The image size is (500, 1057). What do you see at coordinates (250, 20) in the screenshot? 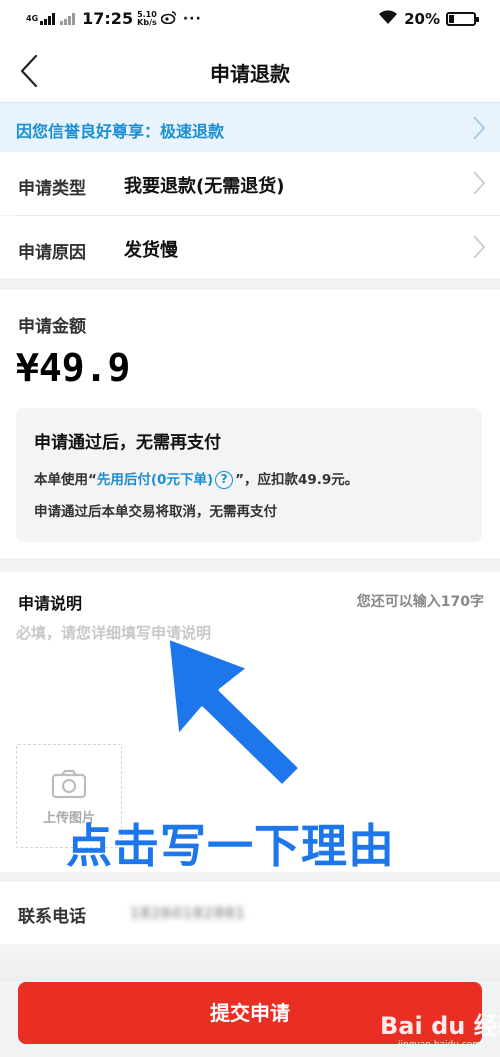
I see `status-bar: 4G 17:25 5.10 Kb/s ··· 20%` at bounding box center [250, 20].